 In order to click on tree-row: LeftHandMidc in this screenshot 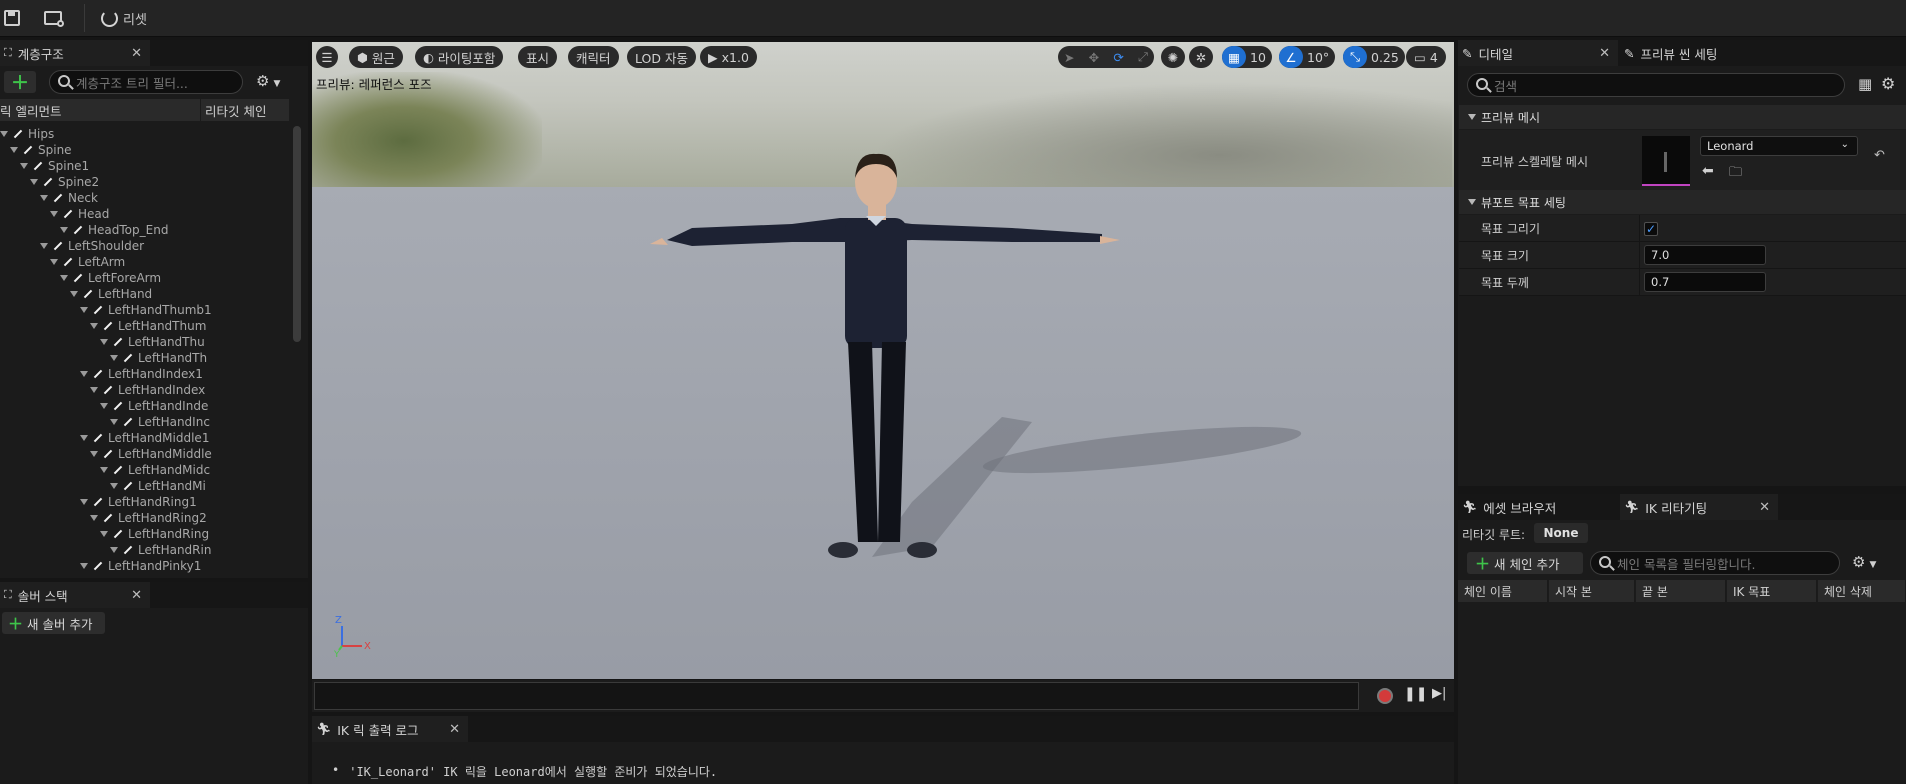, I will do `click(105, 470)`.